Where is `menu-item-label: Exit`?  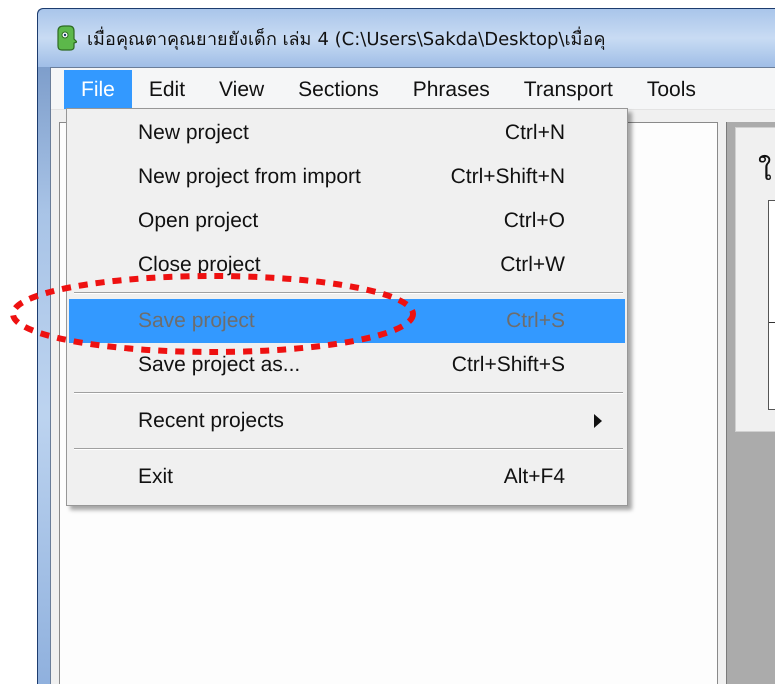 menu-item-label: Exit is located at coordinates (156, 477).